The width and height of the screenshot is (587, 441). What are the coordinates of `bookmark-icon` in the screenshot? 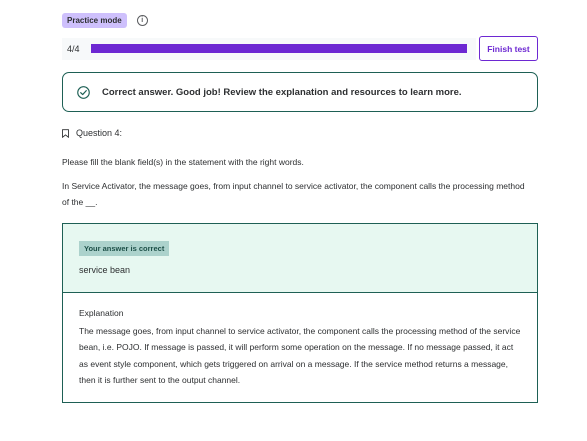 It's located at (65, 133).